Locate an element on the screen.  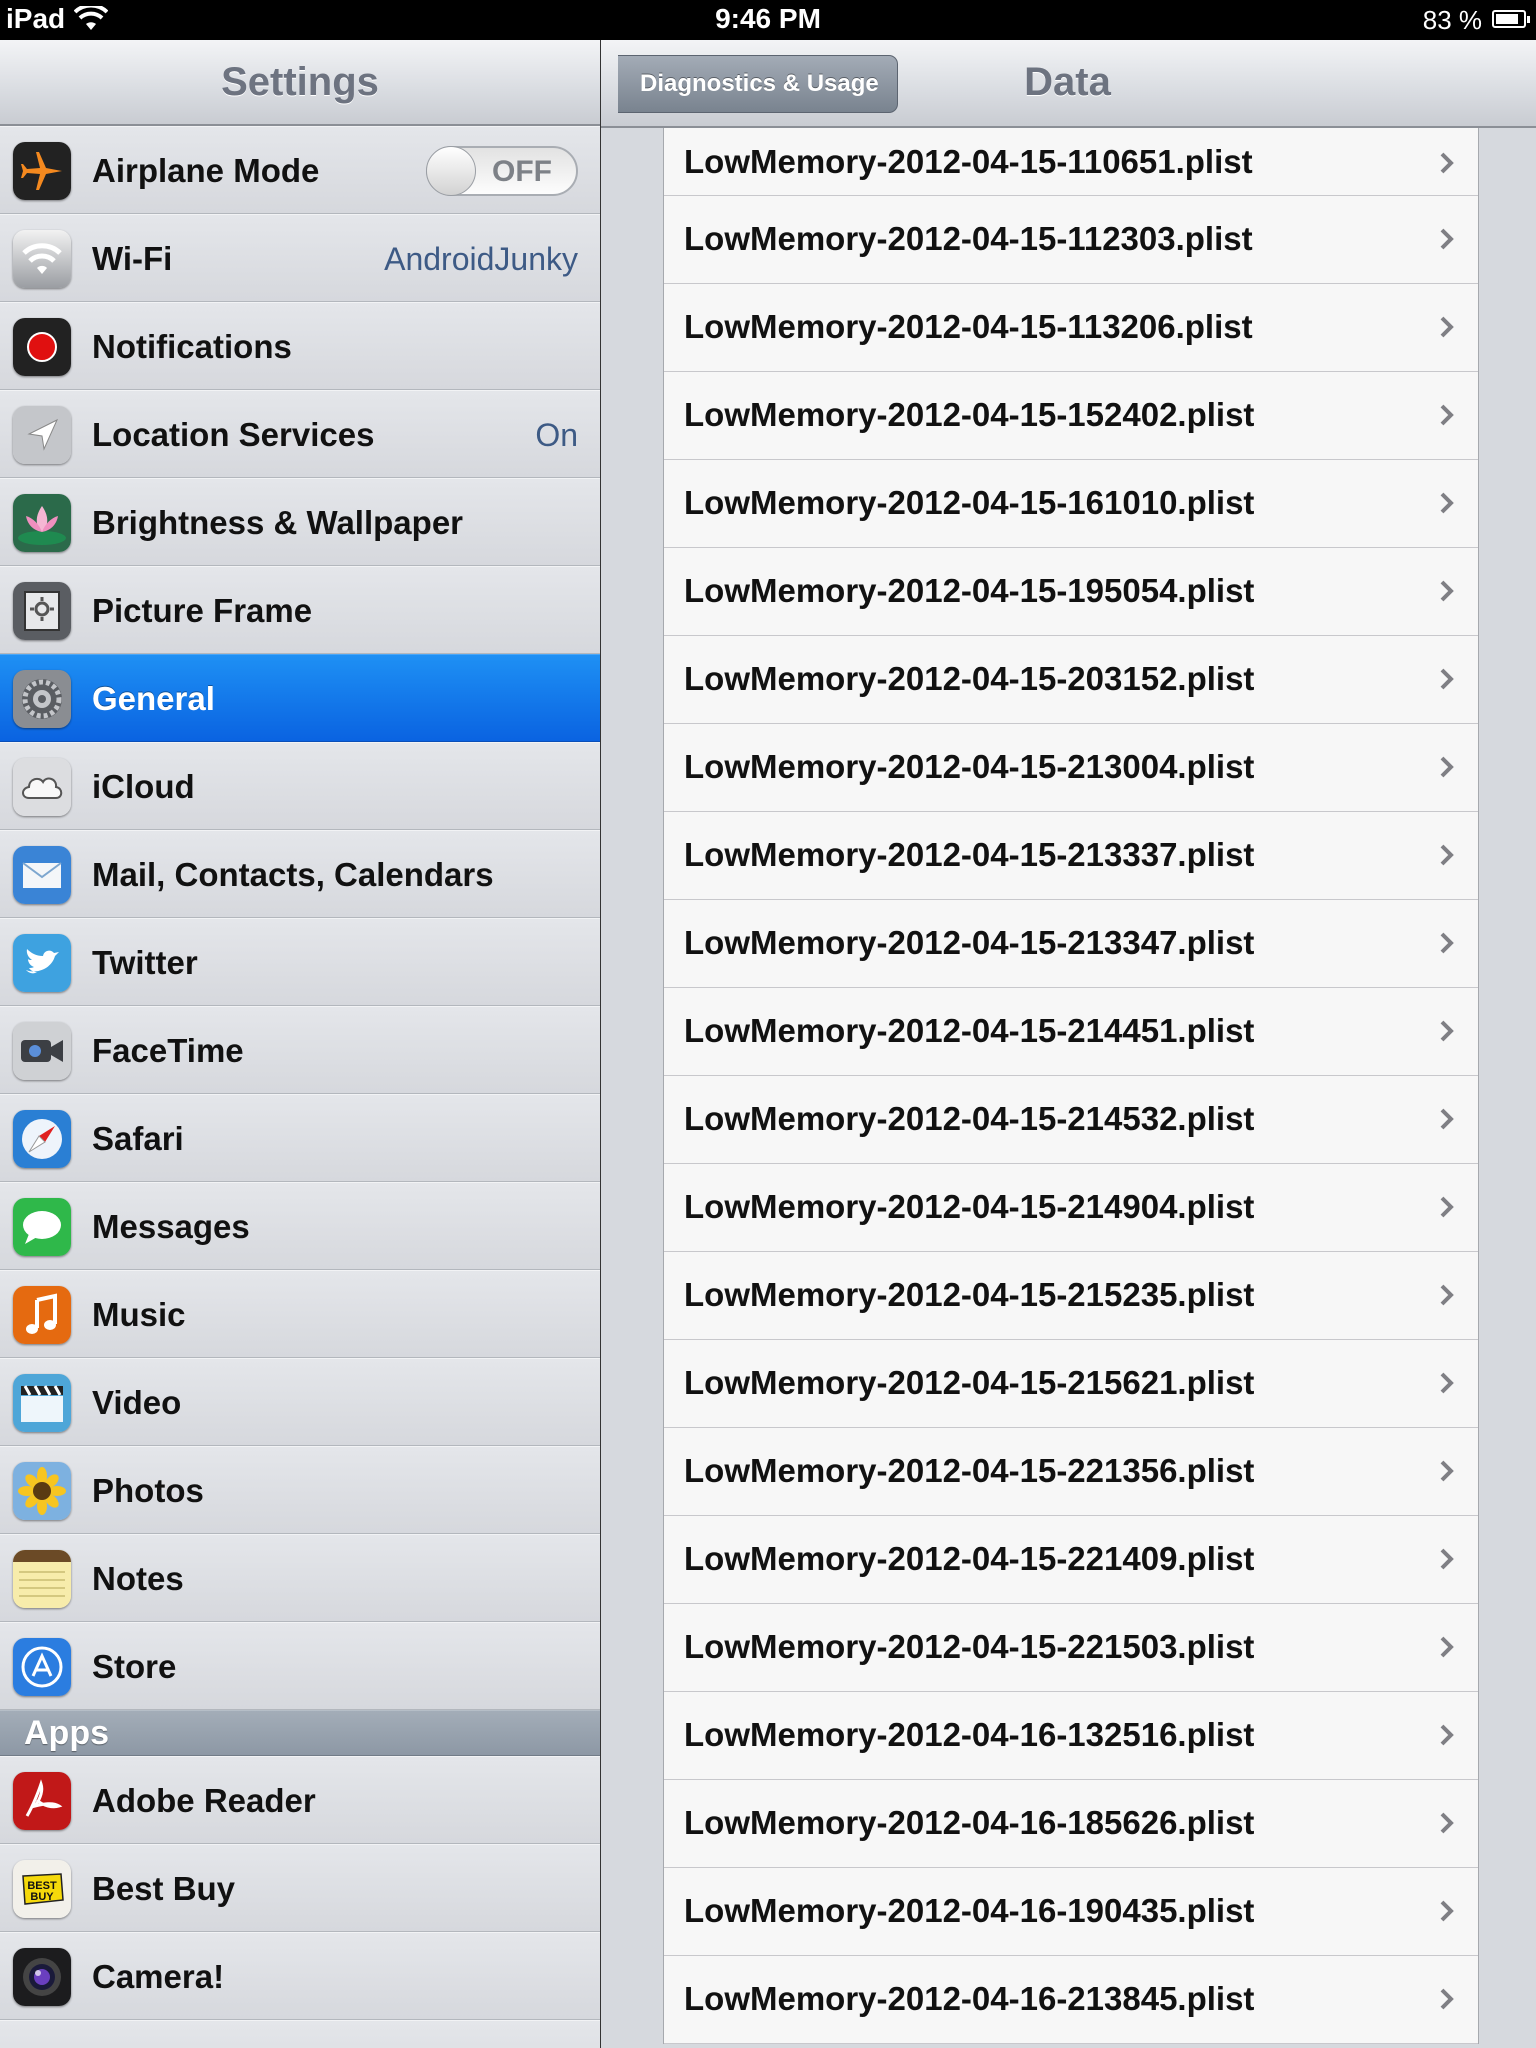
wifi-icon is located at coordinates (42, 259).